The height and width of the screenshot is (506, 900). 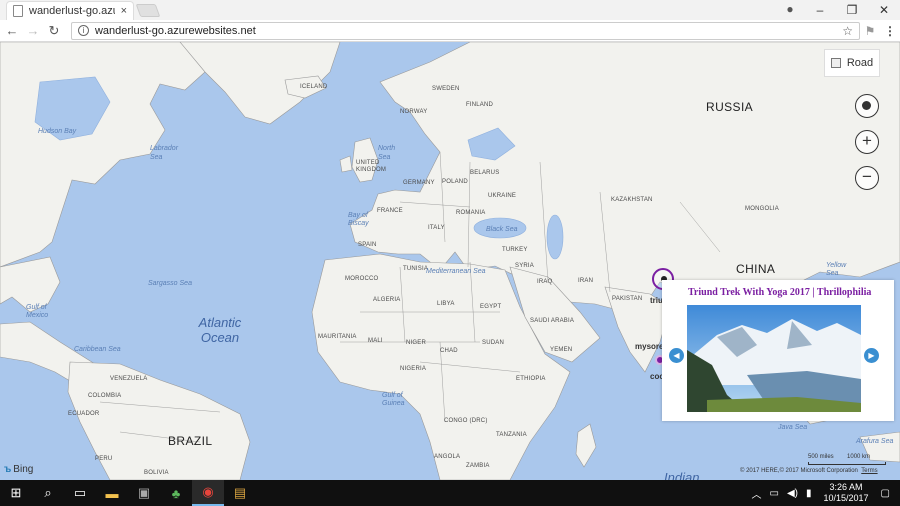 What do you see at coordinates (676, 355) in the screenshot?
I see `popup-prev-button: ◀` at bounding box center [676, 355].